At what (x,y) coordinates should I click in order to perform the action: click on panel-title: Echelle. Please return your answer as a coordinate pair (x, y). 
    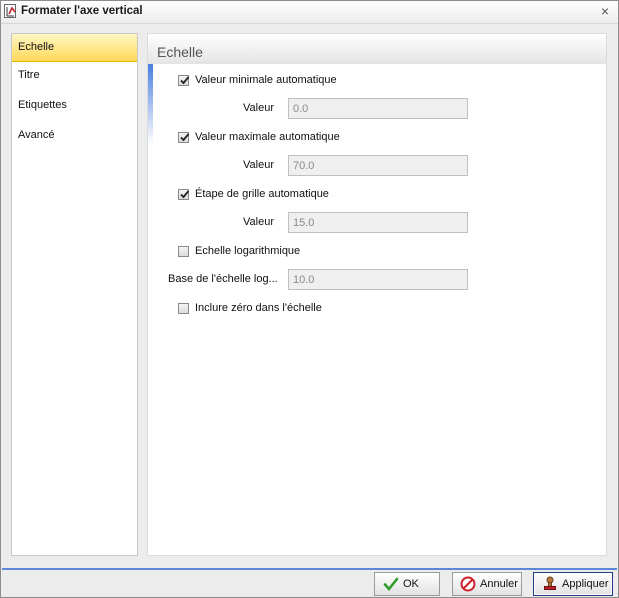
    Looking at the image, I should click on (180, 52).